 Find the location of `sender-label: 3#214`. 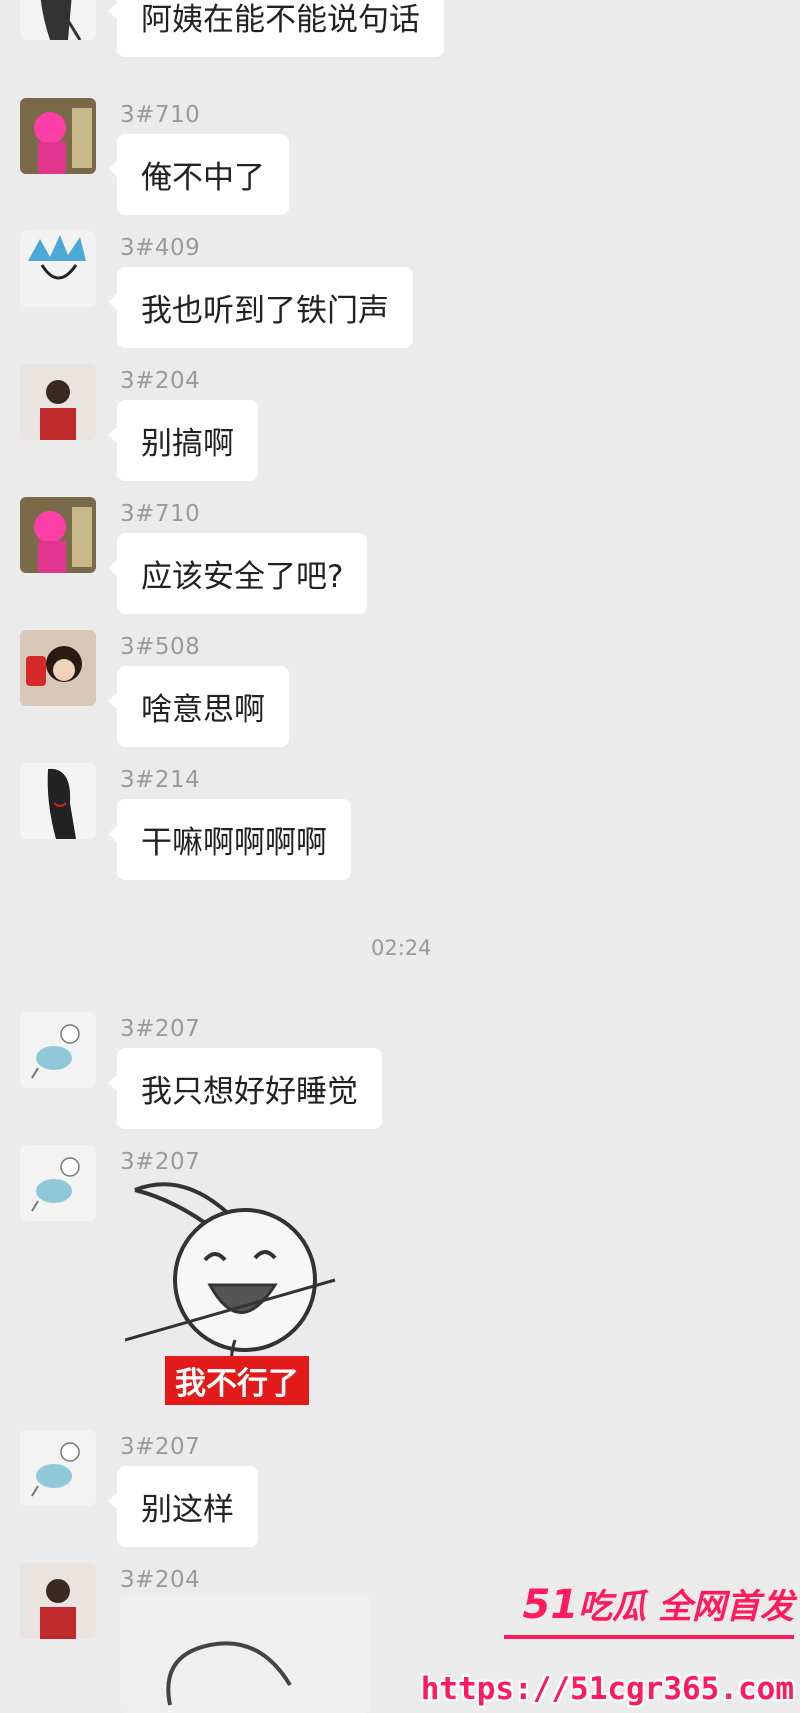

sender-label: 3#214 is located at coordinates (160, 780).